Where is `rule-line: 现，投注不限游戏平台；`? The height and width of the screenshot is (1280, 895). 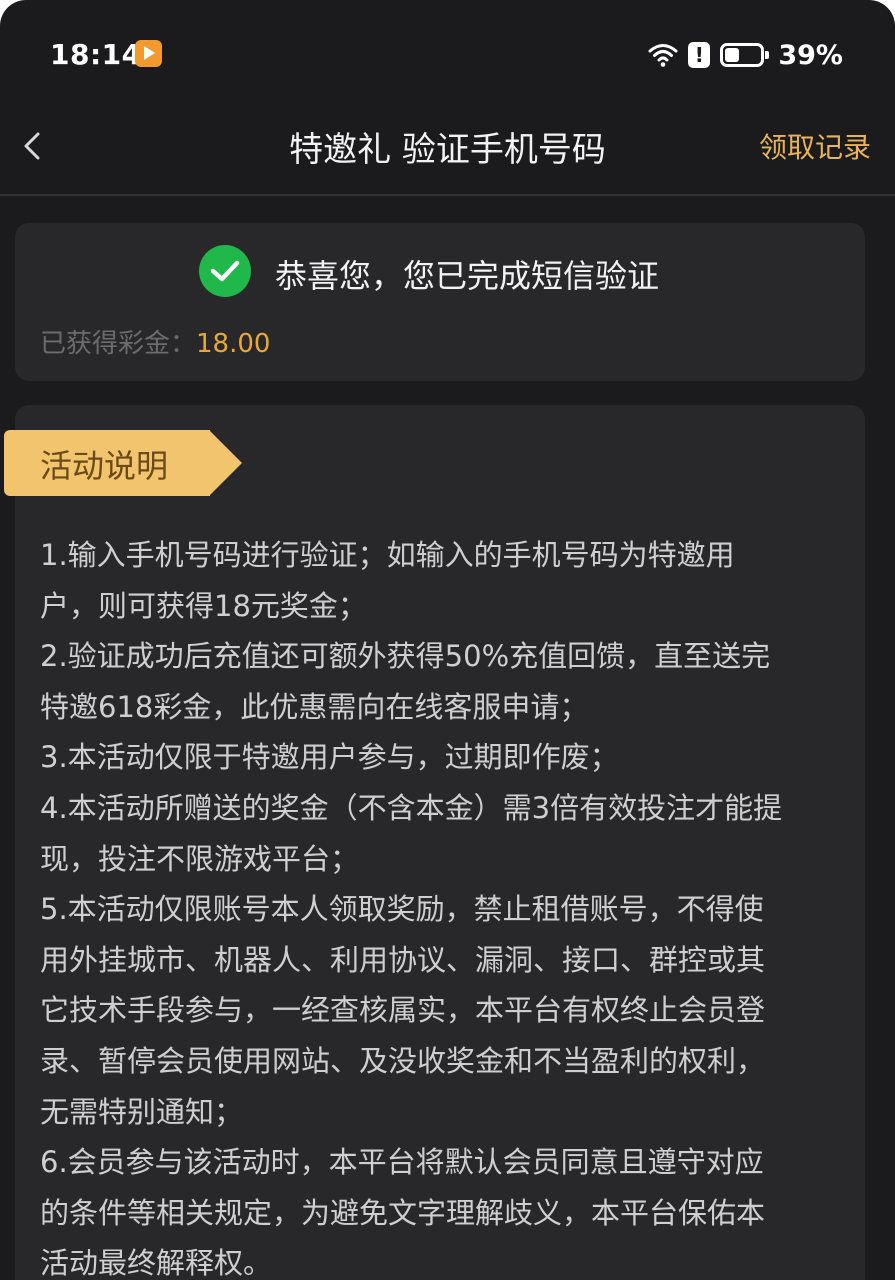
rule-line: 现，投注不限游戏平台； is located at coordinates (200, 858).